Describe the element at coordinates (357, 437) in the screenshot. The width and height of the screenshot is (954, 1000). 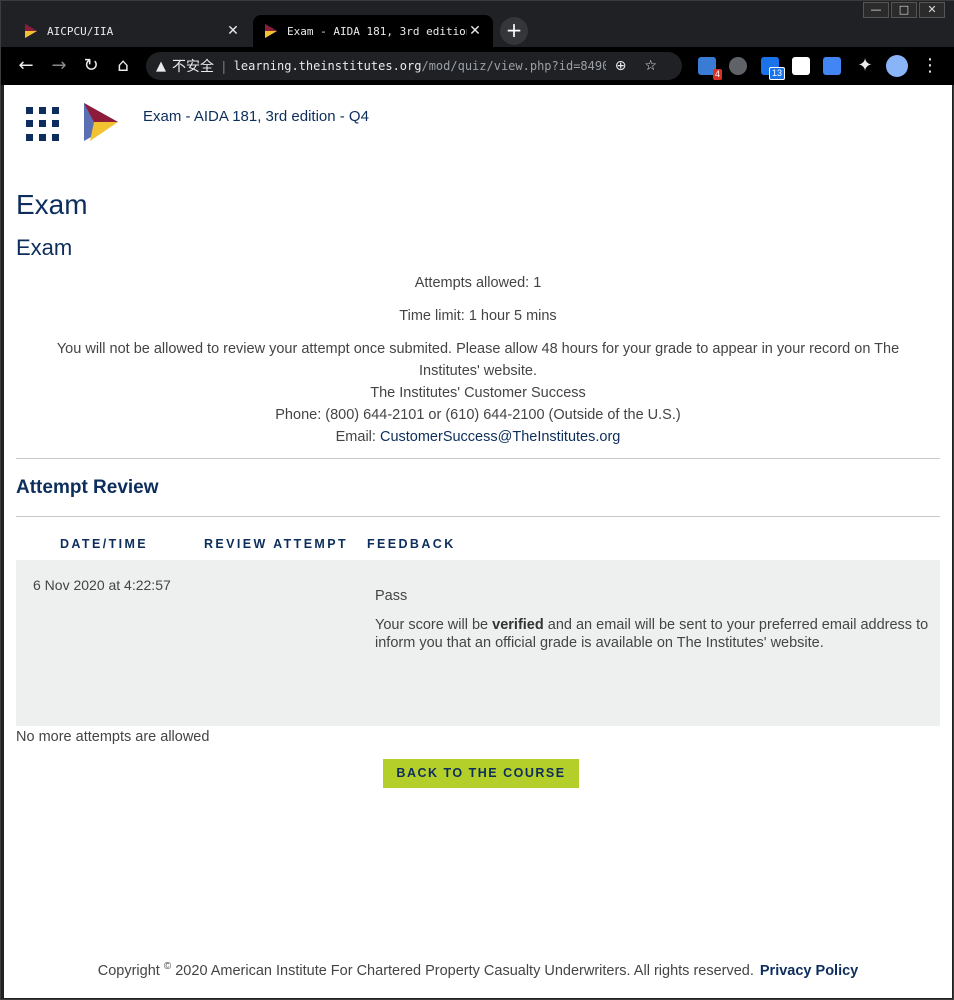
I see `email-label: Email:` at that location.